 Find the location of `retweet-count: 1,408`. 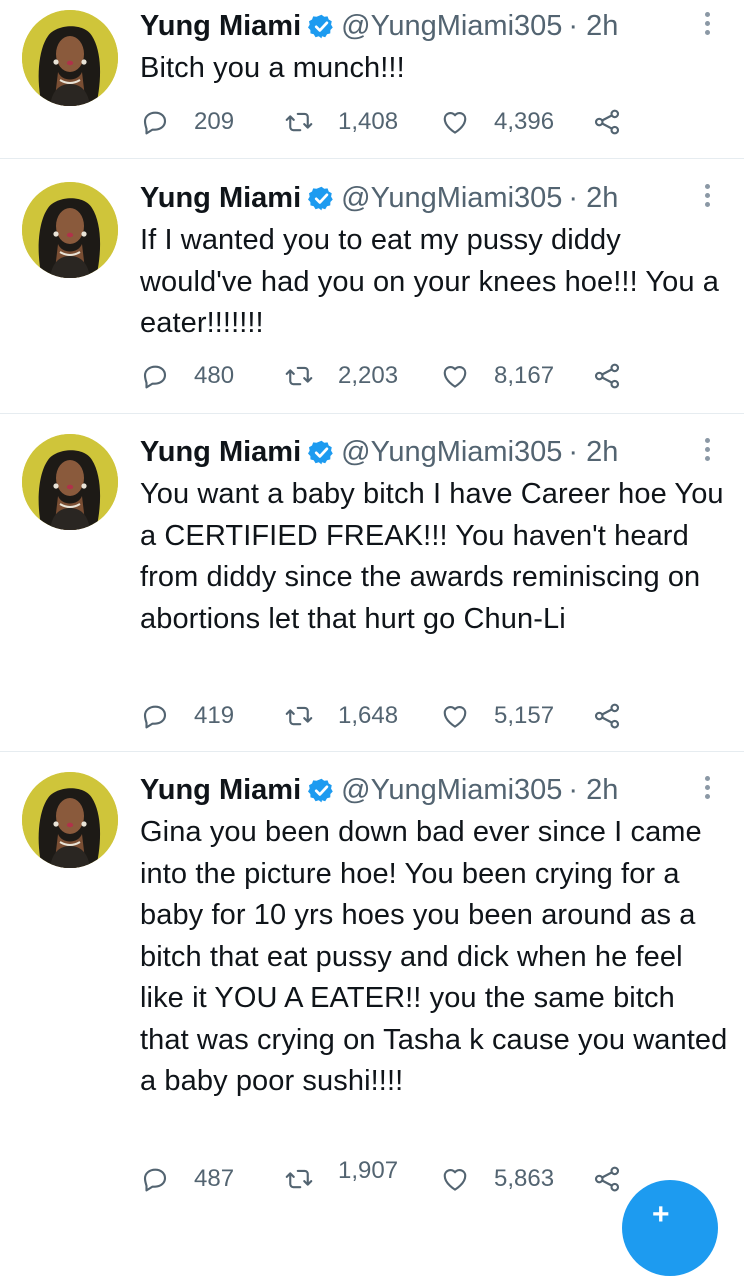

retweet-count: 1,408 is located at coordinates (368, 121).